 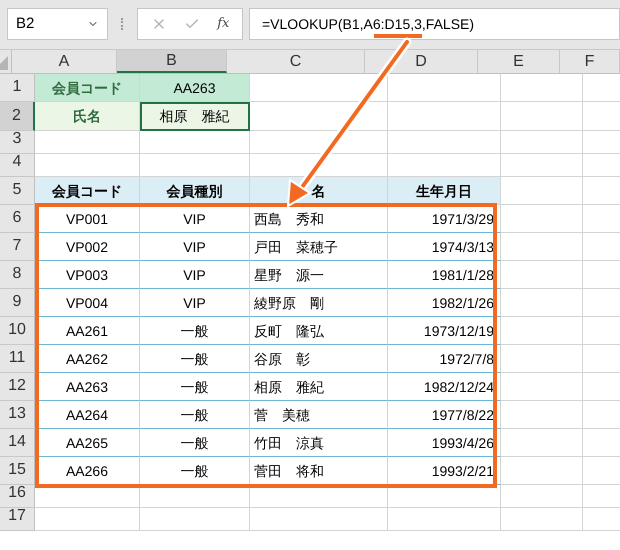 What do you see at coordinates (87, 415) in the screenshot?
I see `table-cell: AA264` at bounding box center [87, 415].